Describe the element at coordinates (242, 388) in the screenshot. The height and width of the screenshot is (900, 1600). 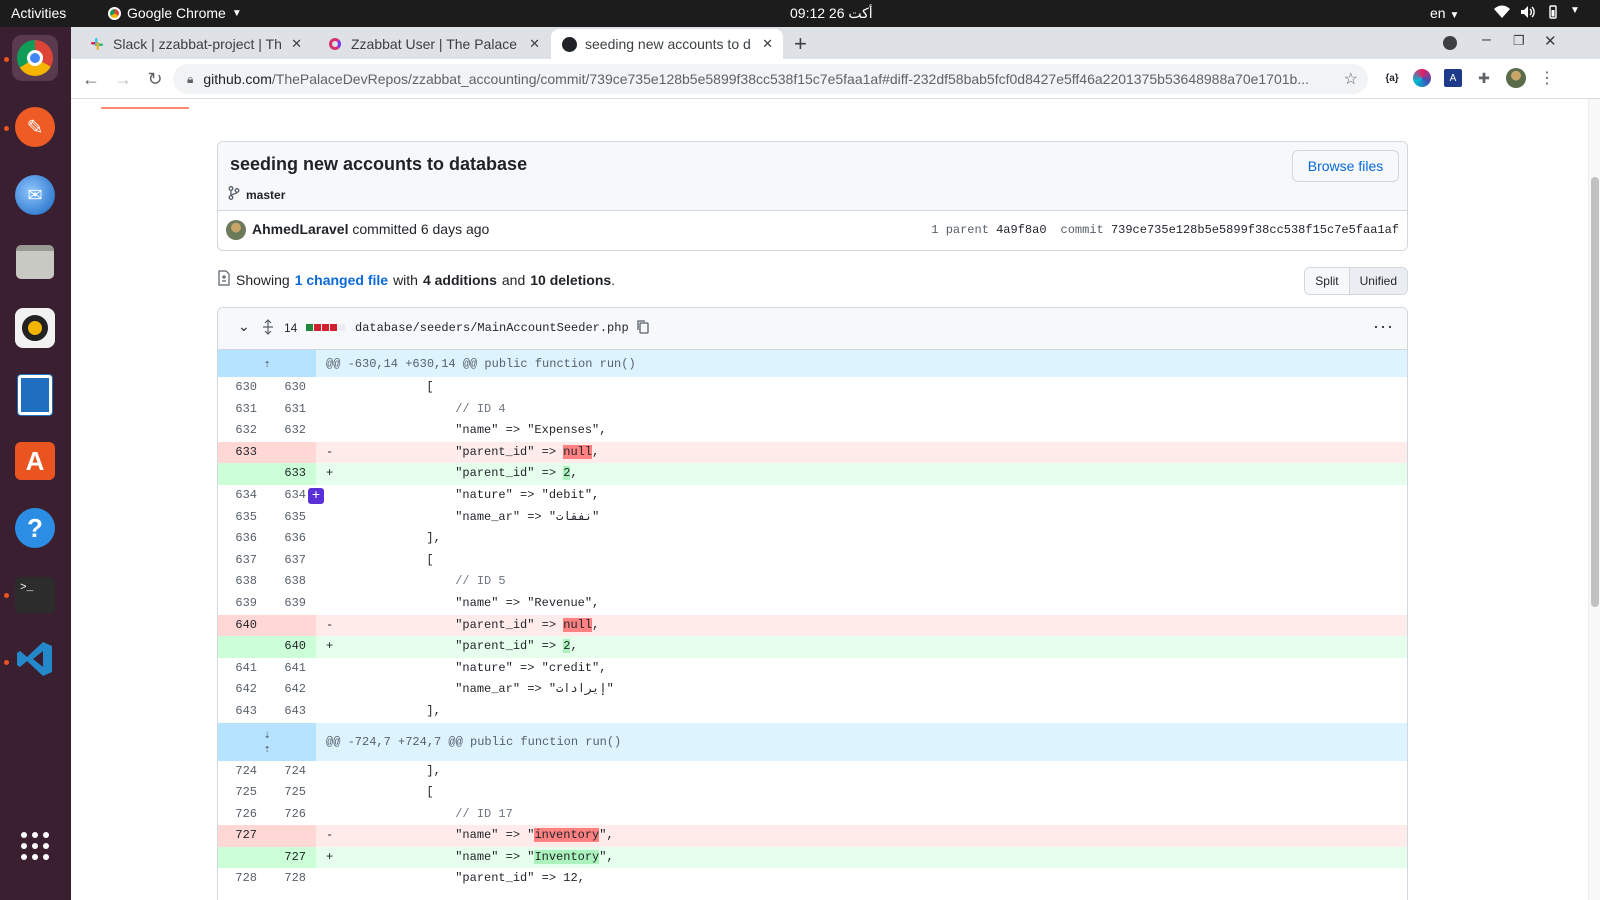
I see `old-line-number: 630` at that location.